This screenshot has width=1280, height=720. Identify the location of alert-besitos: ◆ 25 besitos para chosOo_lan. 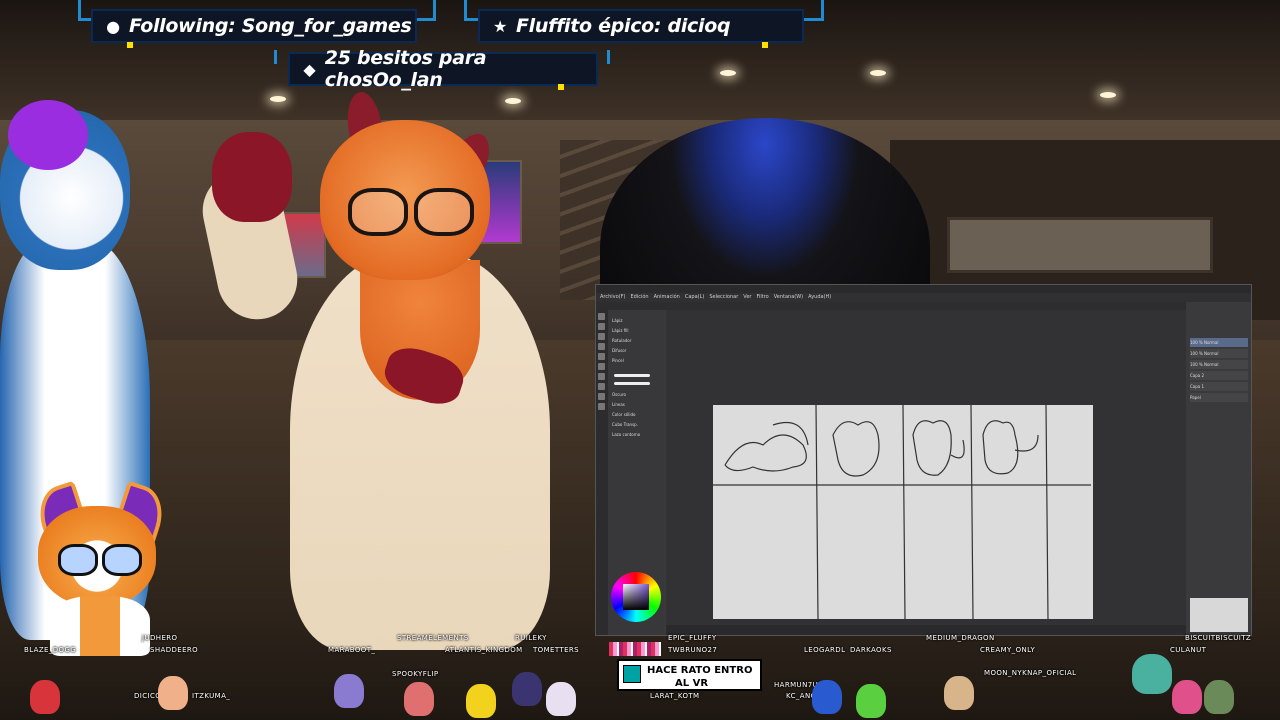
(443, 69).